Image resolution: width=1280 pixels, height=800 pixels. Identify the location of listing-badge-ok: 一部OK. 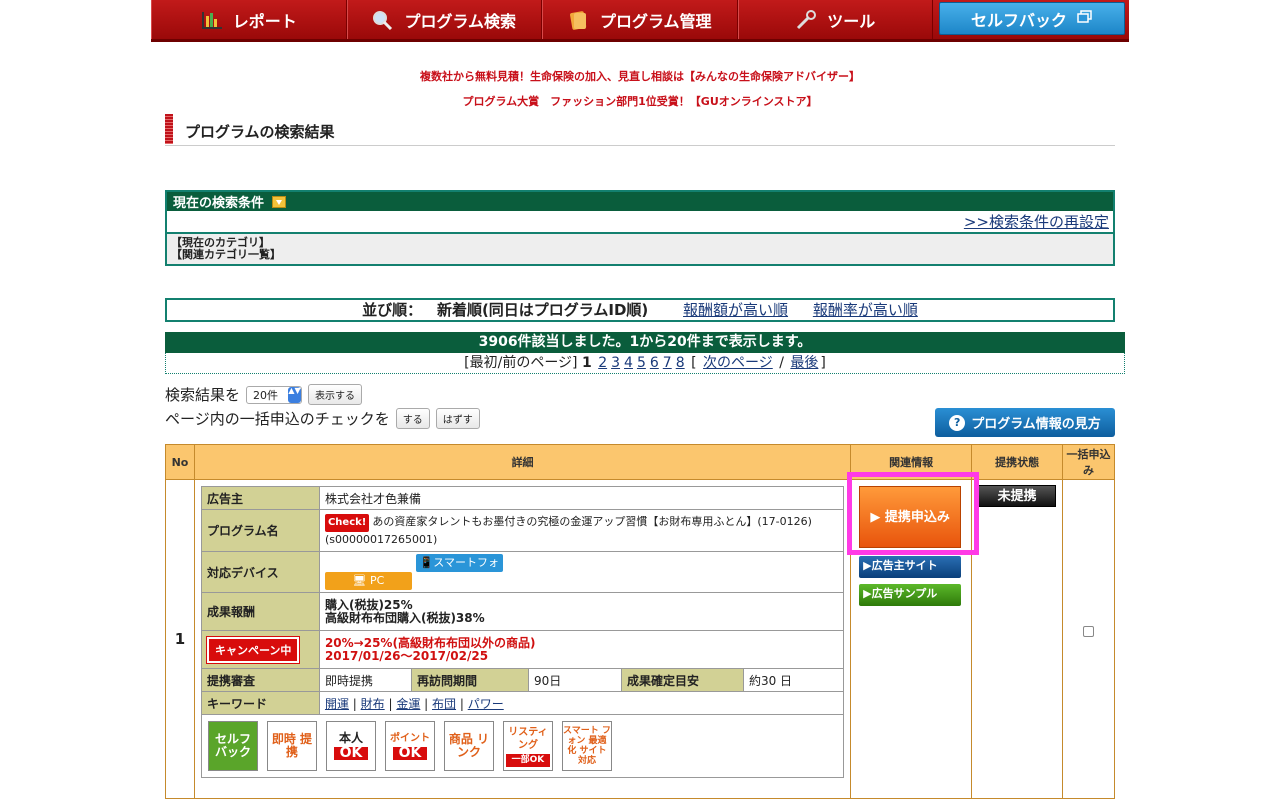
(528, 760).